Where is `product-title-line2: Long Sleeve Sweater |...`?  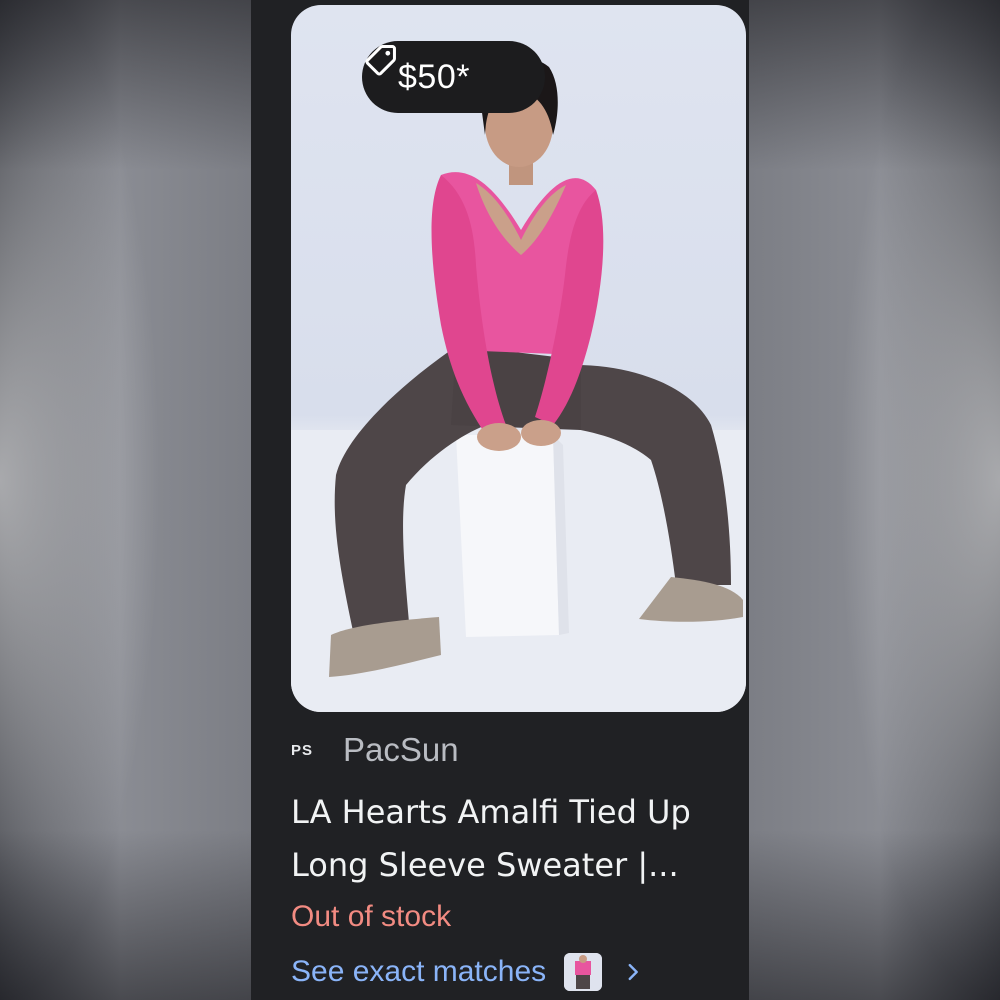 product-title-line2: Long Sleeve Sweater |... is located at coordinates (485, 865).